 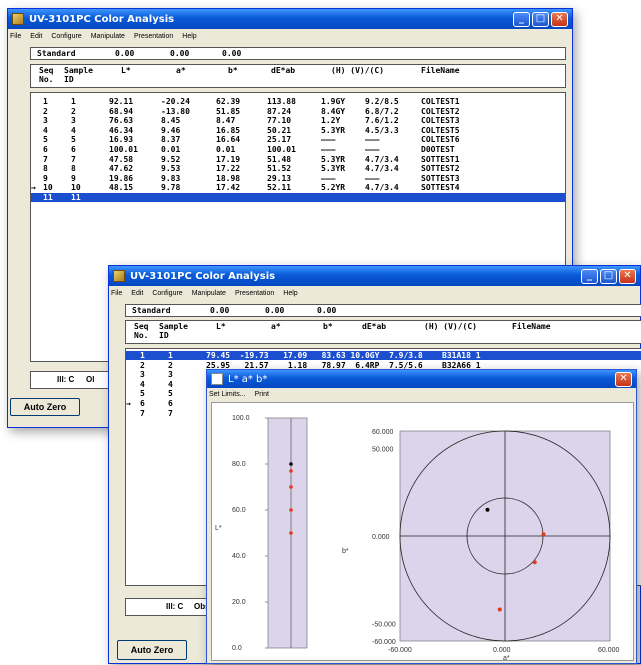 I want to click on standard-row: Standard 0.00 0.00 0.00, so click(x=298, y=53).